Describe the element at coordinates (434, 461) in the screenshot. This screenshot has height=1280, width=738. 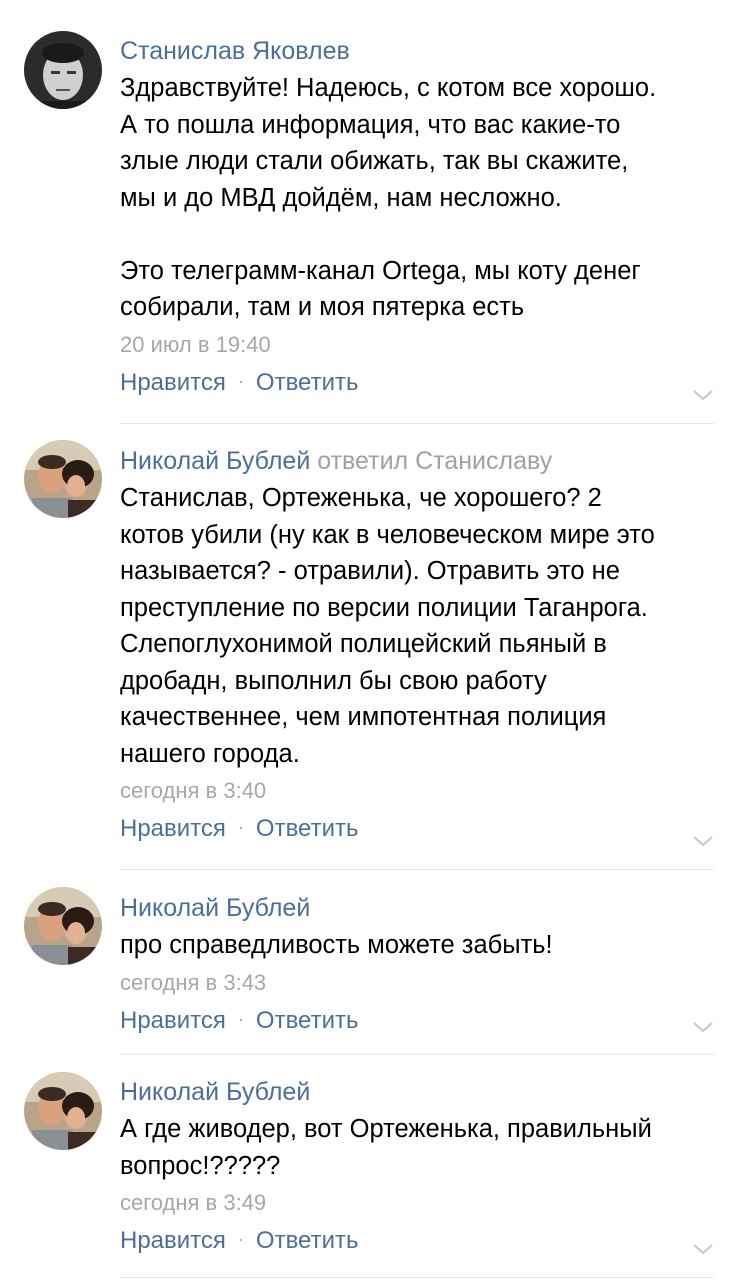
I see `reply-to-label: ответил Станиславу` at that location.